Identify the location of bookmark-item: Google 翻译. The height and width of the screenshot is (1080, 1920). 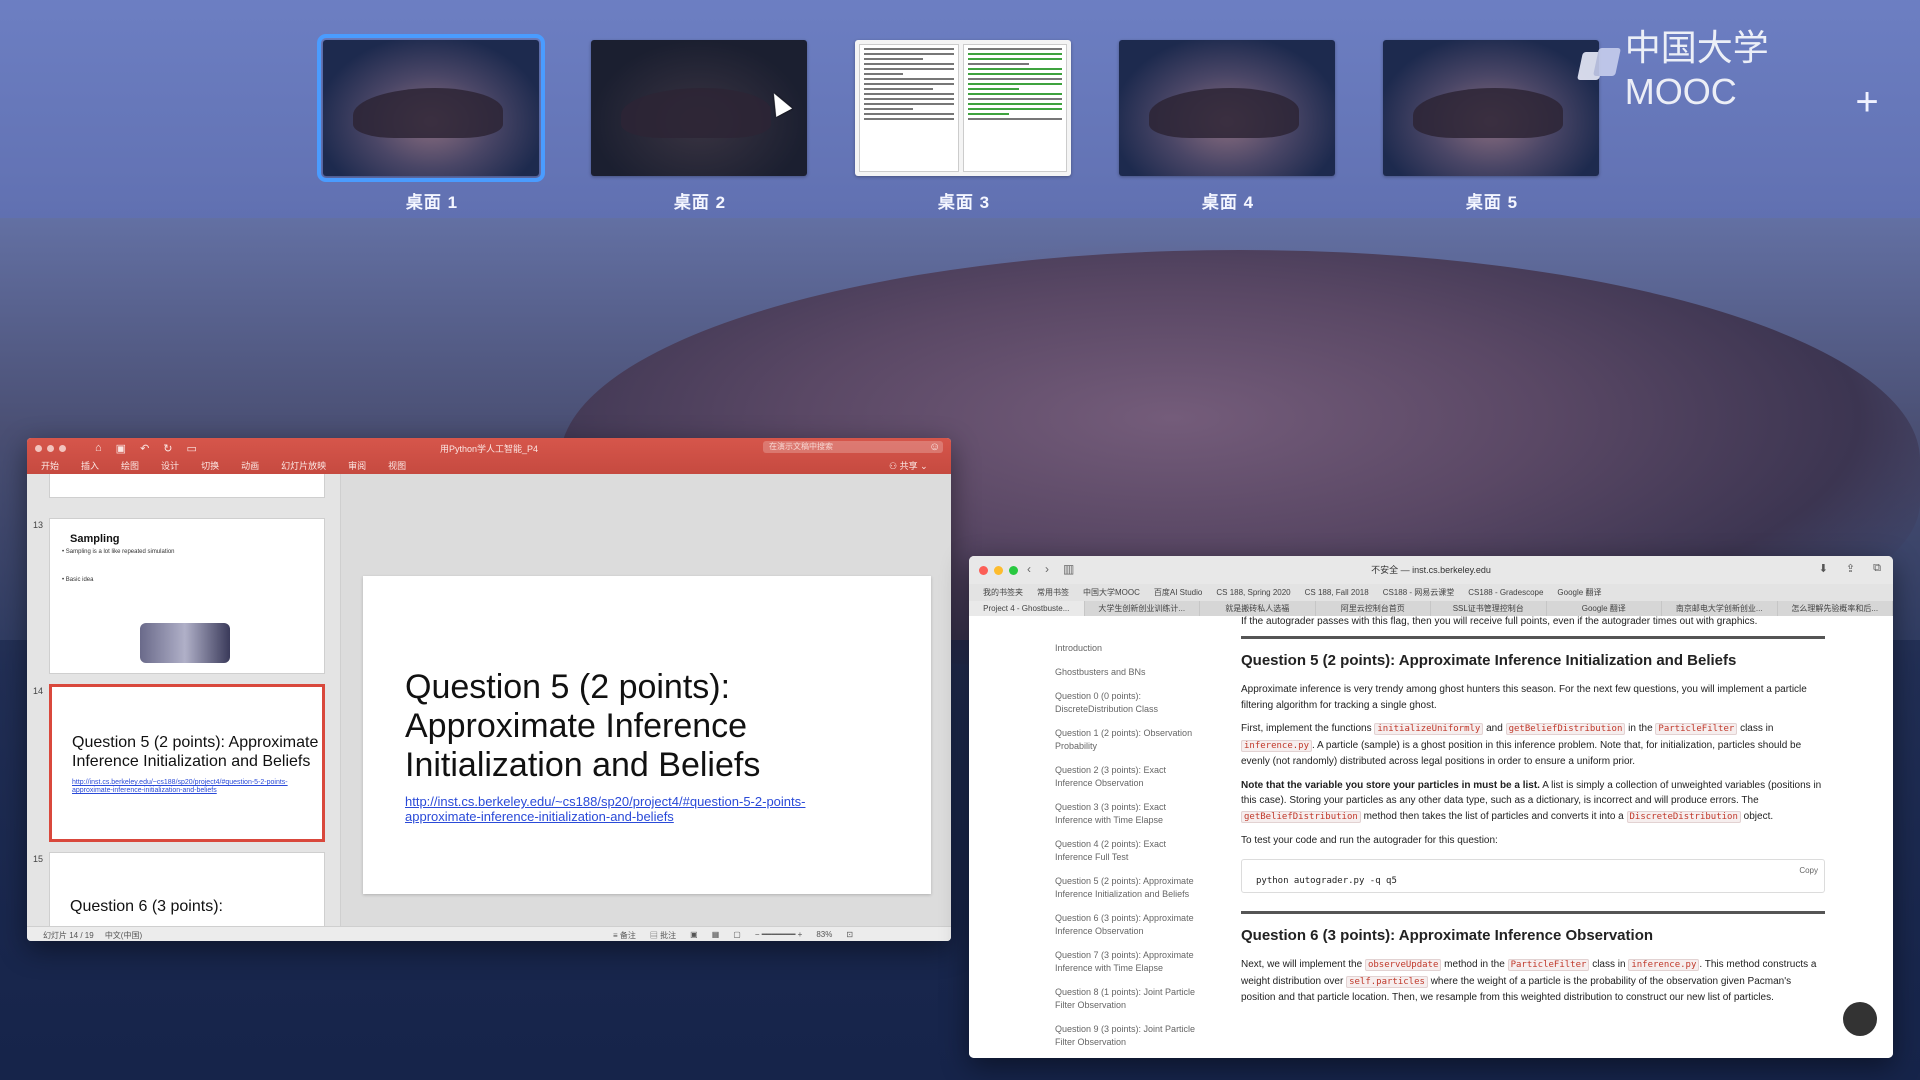
(1579, 592).